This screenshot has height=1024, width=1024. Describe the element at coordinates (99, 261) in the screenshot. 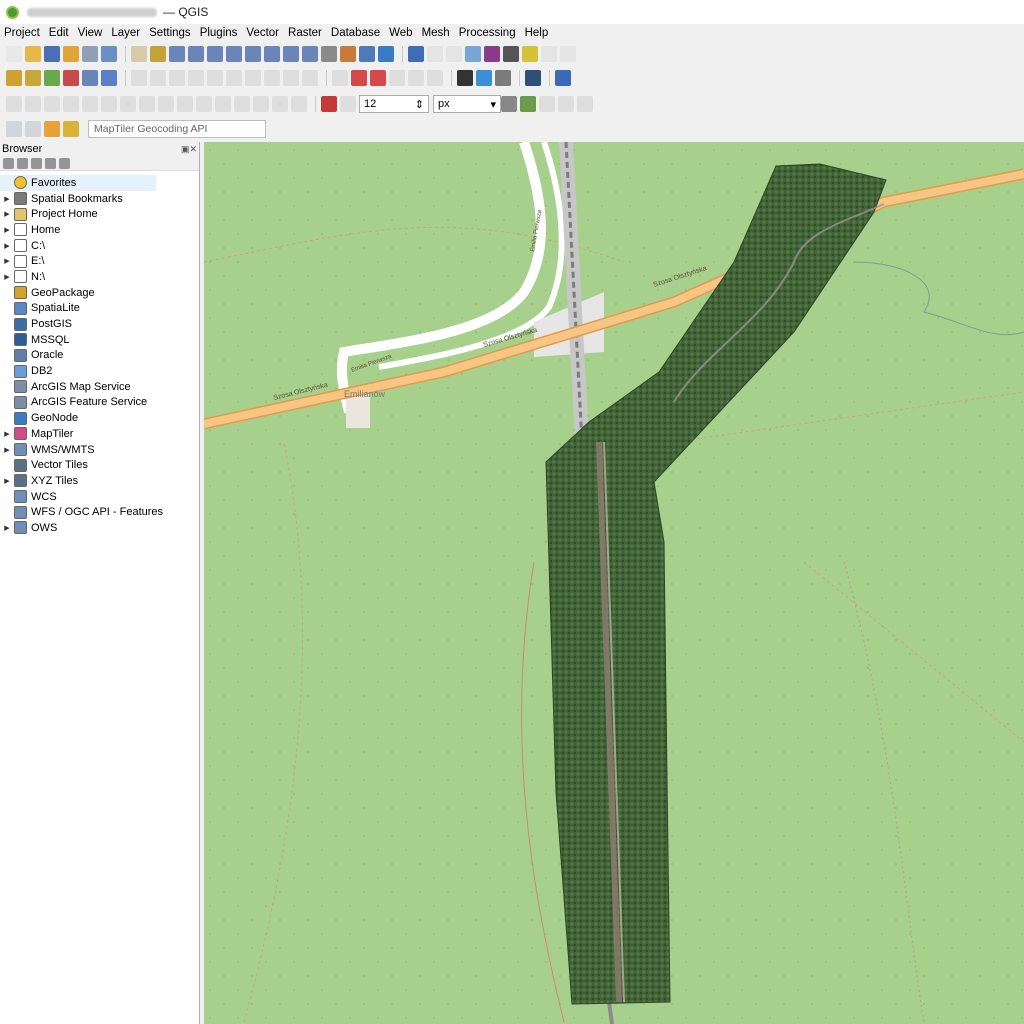

I see `browser-item-e: ▶ E:\` at that location.